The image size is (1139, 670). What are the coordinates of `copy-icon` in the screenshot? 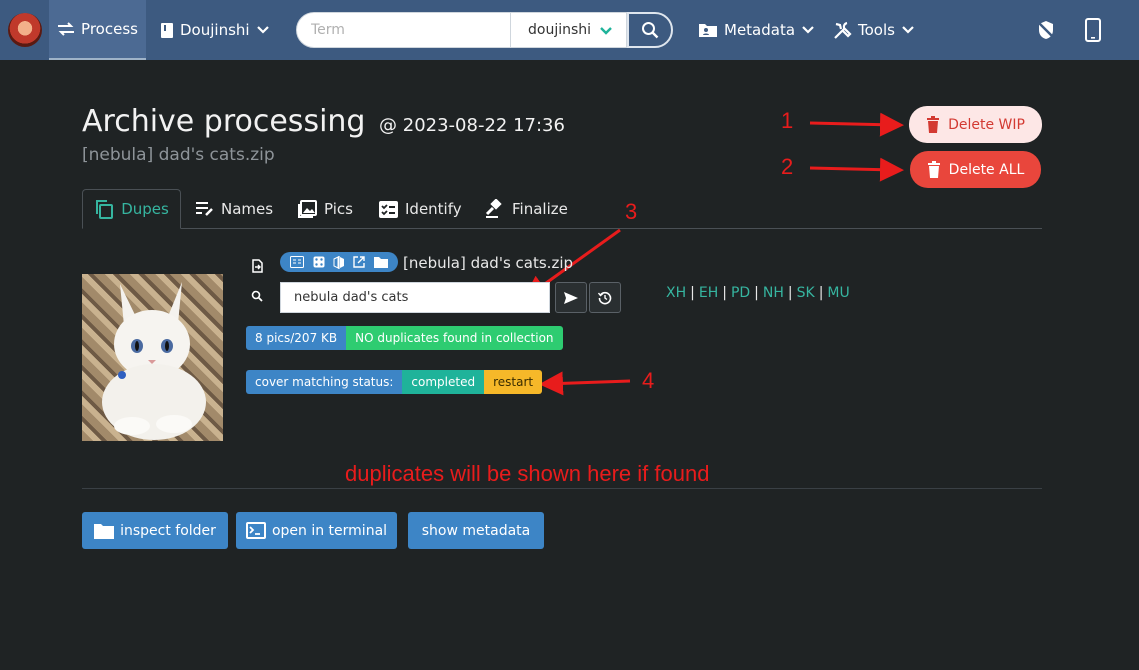 It's located at (104, 209).